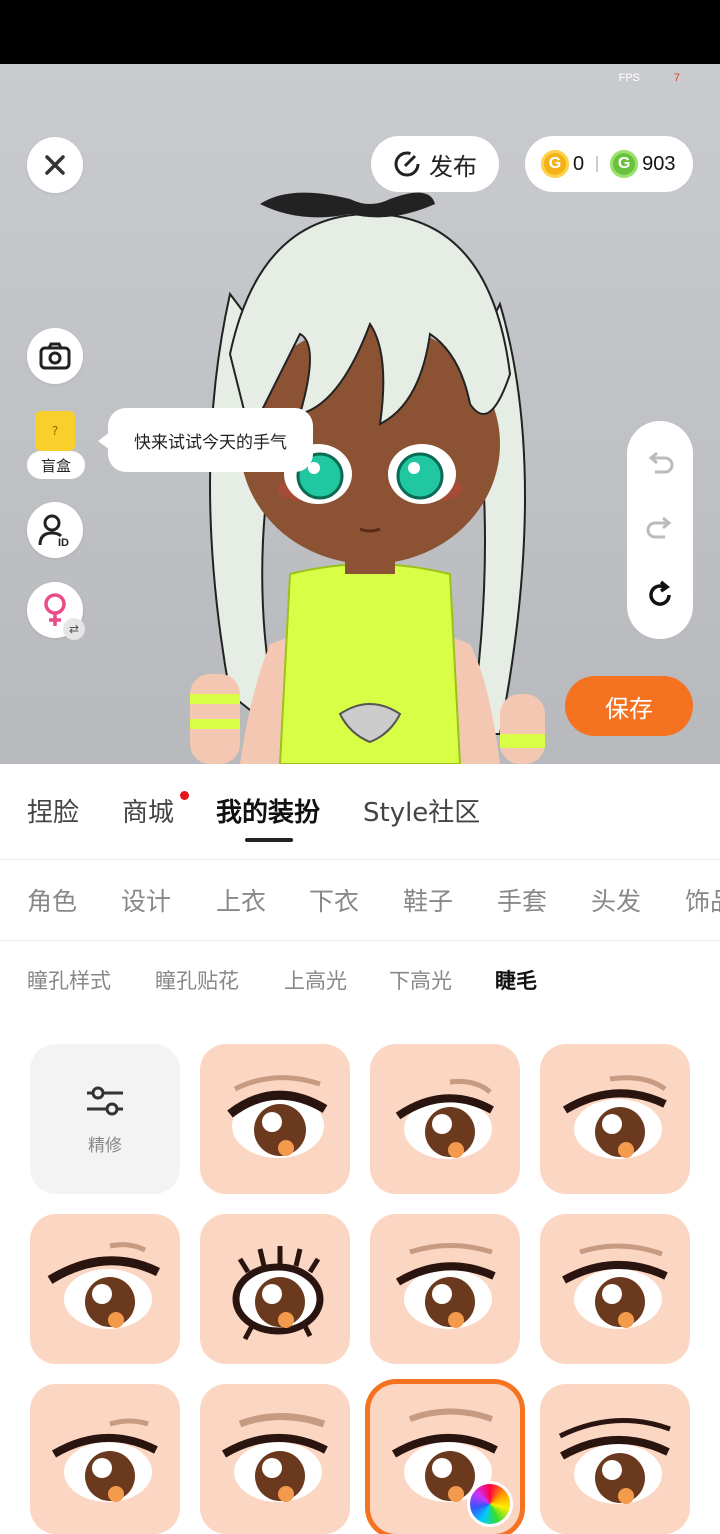 This screenshot has height=1534, width=720. Describe the element at coordinates (360, 812) in the screenshot. I see `main-tabs: 捏脸 商城 我的装扮 Style社区` at that location.